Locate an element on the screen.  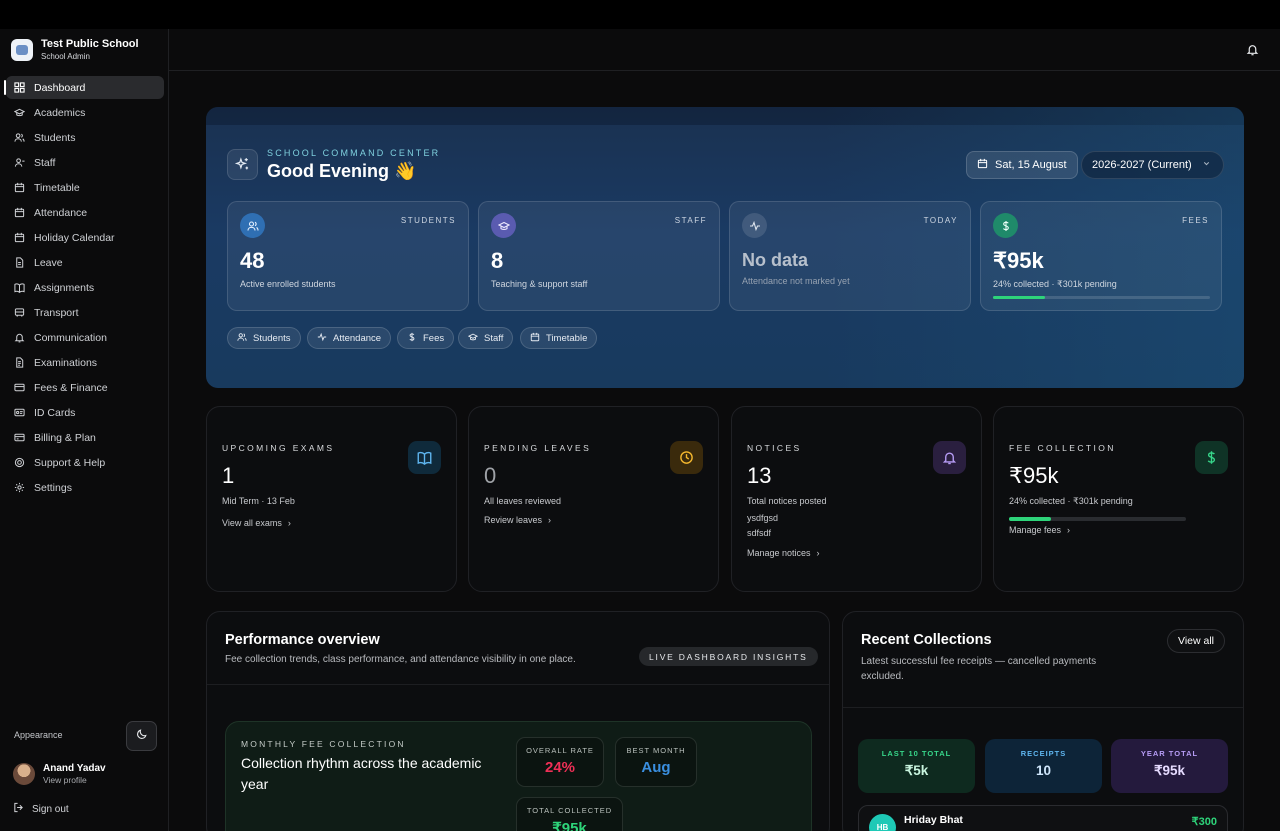
sidebar-item-staff: Staff is located at coordinates (85, 162).